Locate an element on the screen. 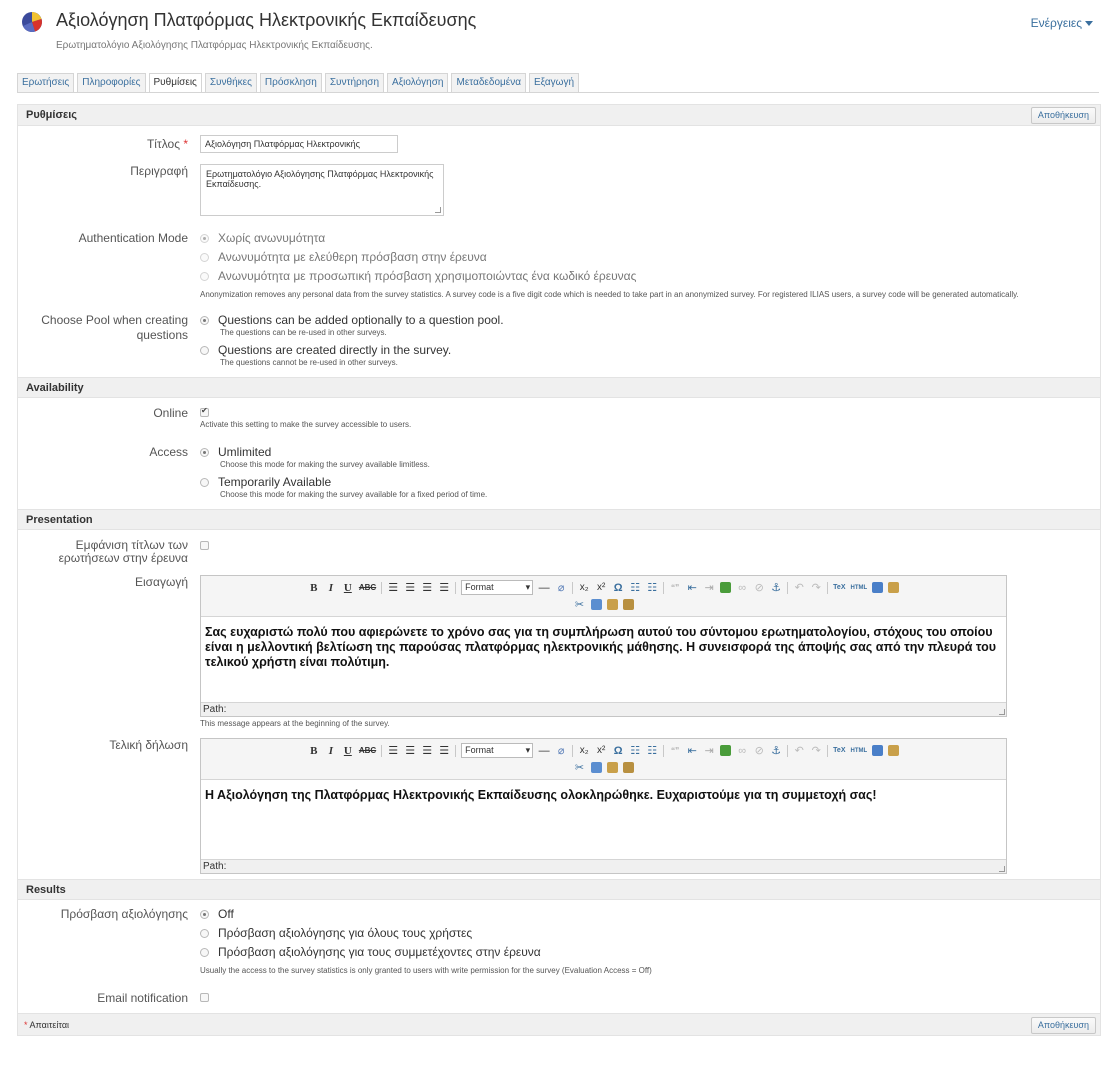 The height and width of the screenshot is (1075, 1105). save-button-top: Αποθήκευση is located at coordinates (1063, 115).